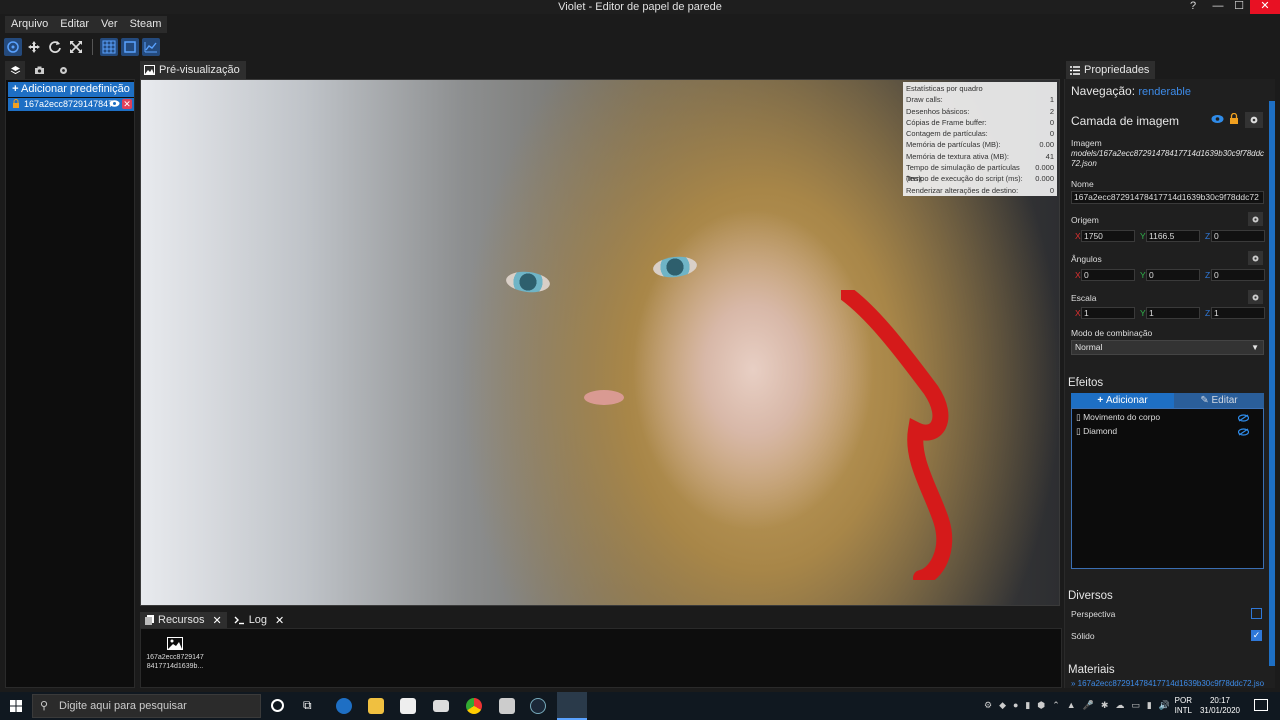 Image resolution: width=1280 pixels, height=720 pixels. What do you see at coordinates (1103, 91) in the screenshot?
I see `navigation-label: Navegação:` at bounding box center [1103, 91].